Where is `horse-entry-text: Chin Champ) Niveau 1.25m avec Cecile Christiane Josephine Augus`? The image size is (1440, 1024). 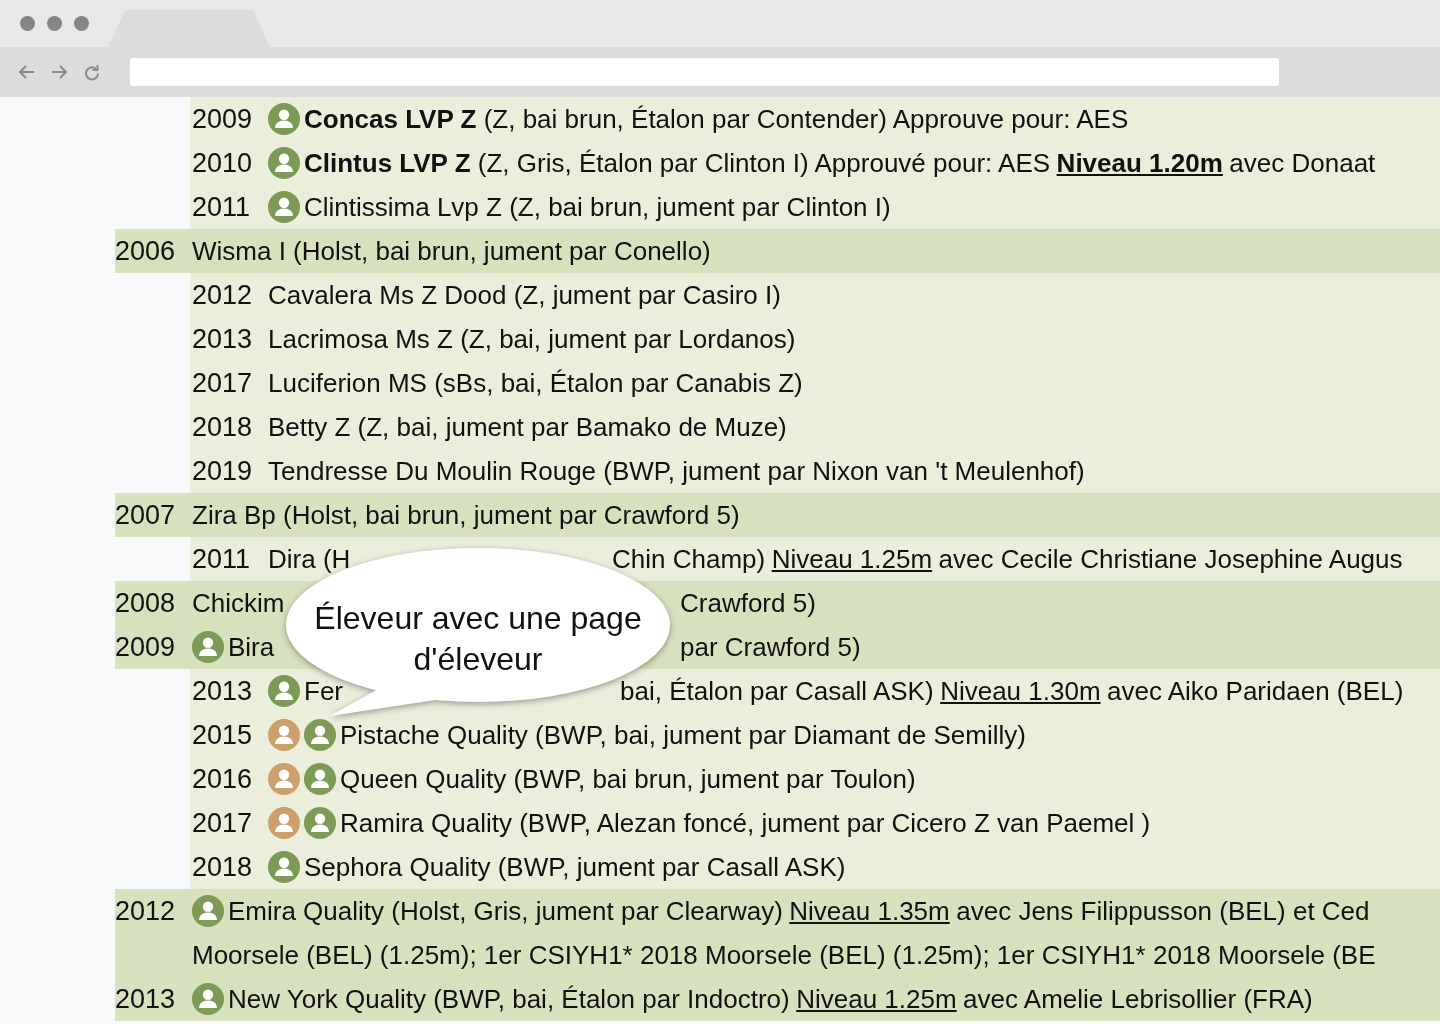
horse-entry-text: Chin Champ) Niveau 1.25m avec Cecile Christiane Josephine Augus is located at coordinates (1007, 559).